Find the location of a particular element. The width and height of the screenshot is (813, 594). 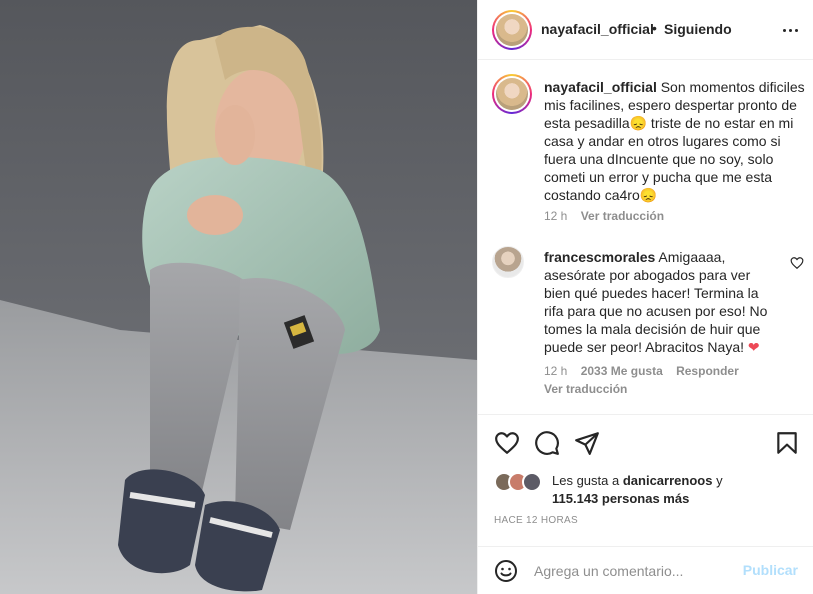

comment-likes-count: 2033 Me gusta is located at coordinates (622, 371).